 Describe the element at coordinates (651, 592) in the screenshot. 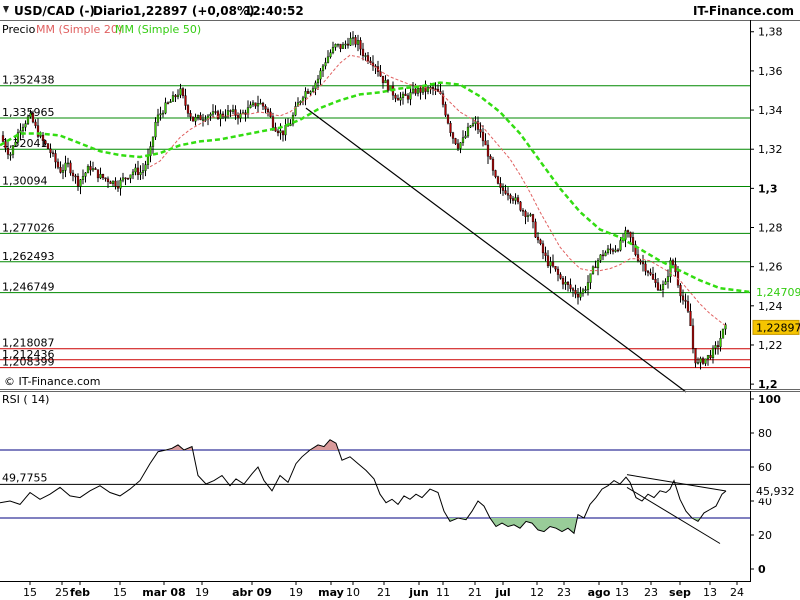

I see `x-tick-label: 23` at that location.